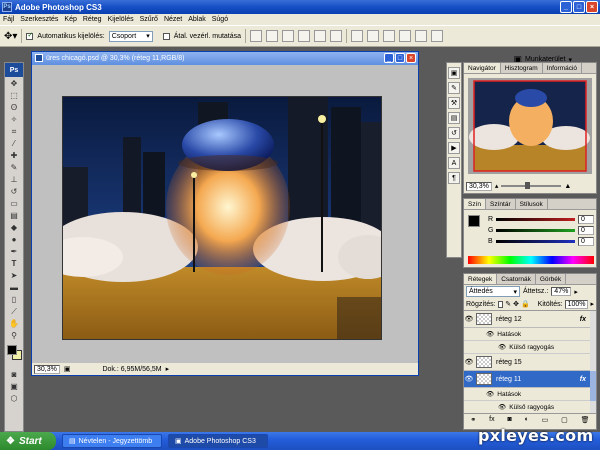  What do you see at coordinates (527, 419) in the screenshot?
I see `adjustment-layer-icon: ◐` at bounding box center [527, 419].